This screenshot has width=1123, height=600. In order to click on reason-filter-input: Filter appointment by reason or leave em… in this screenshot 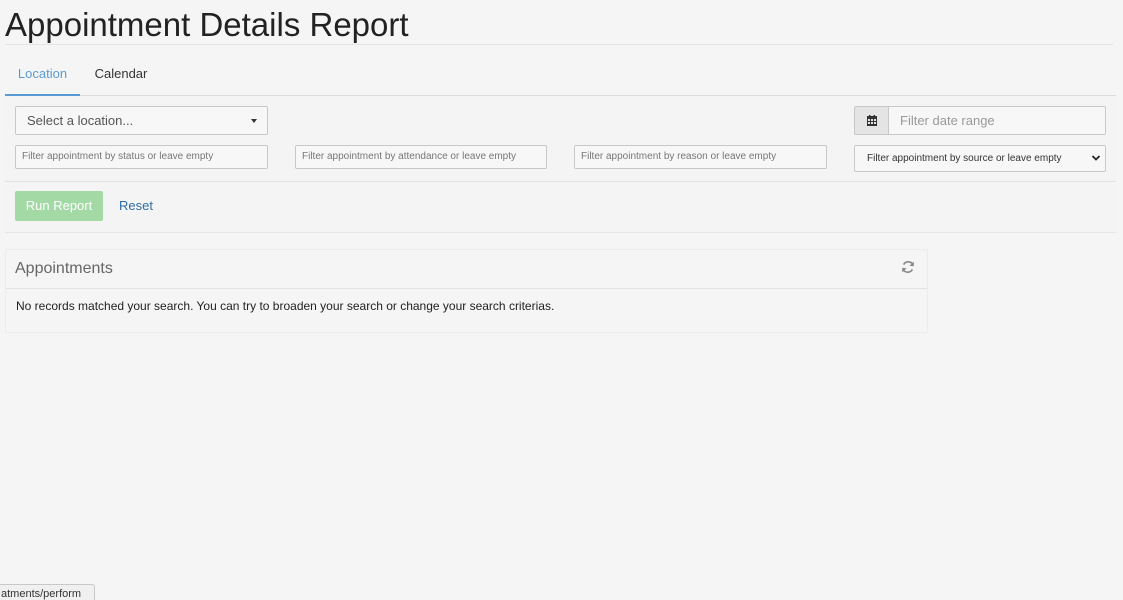, I will do `click(700, 157)`.